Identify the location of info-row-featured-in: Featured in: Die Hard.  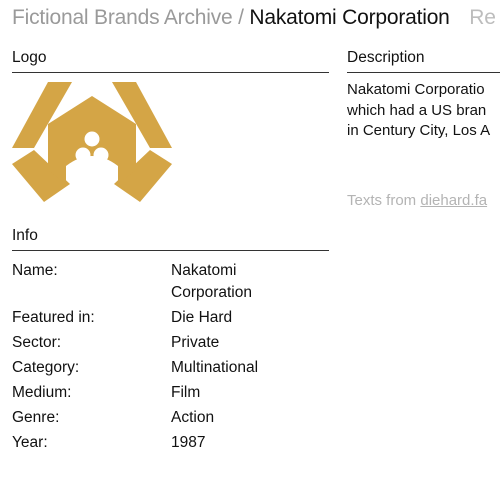
(177, 318).